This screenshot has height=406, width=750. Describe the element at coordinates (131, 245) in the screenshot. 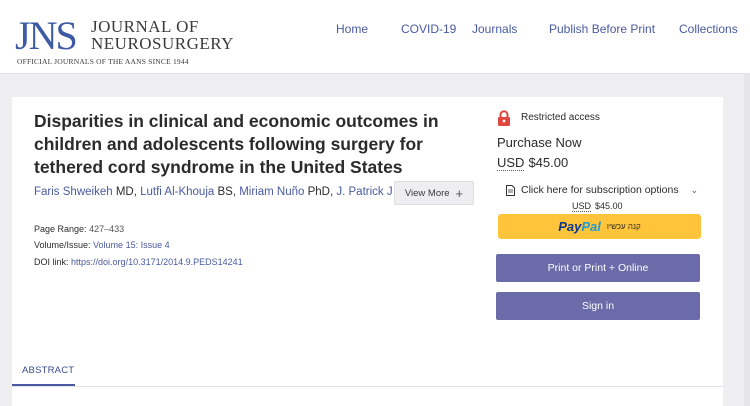

I see `volume-link: Volume 15: Issue 4` at that location.